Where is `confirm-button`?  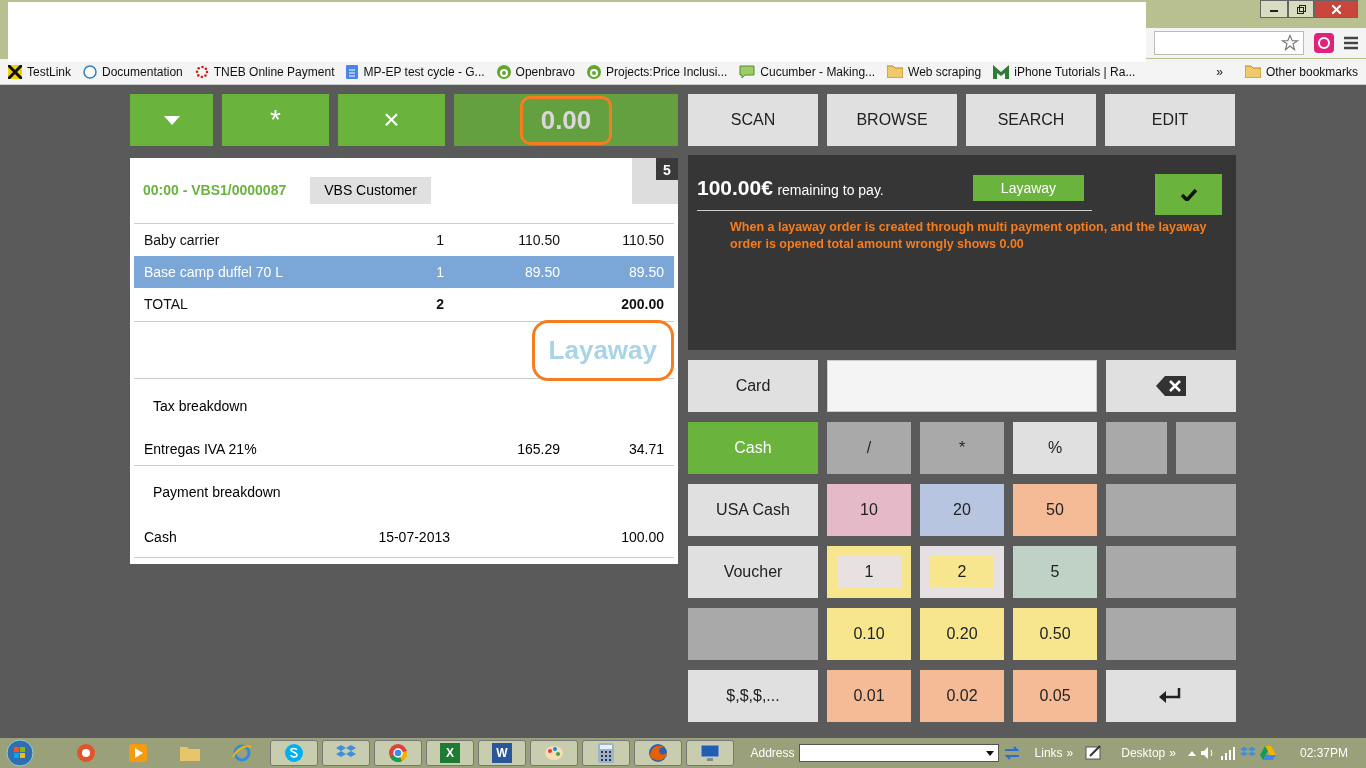
confirm-button is located at coordinates (1188, 194).